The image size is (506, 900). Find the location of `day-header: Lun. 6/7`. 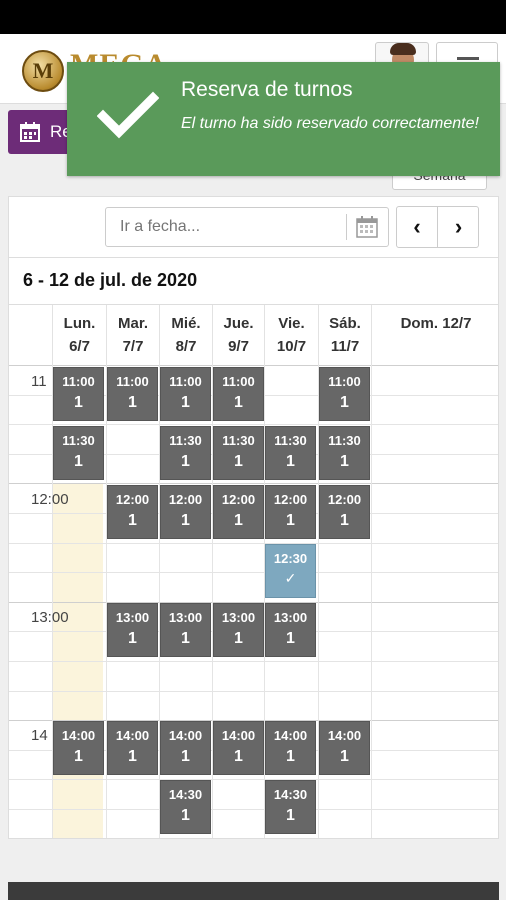

day-header: Lun. 6/7 is located at coordinates (79, 335).